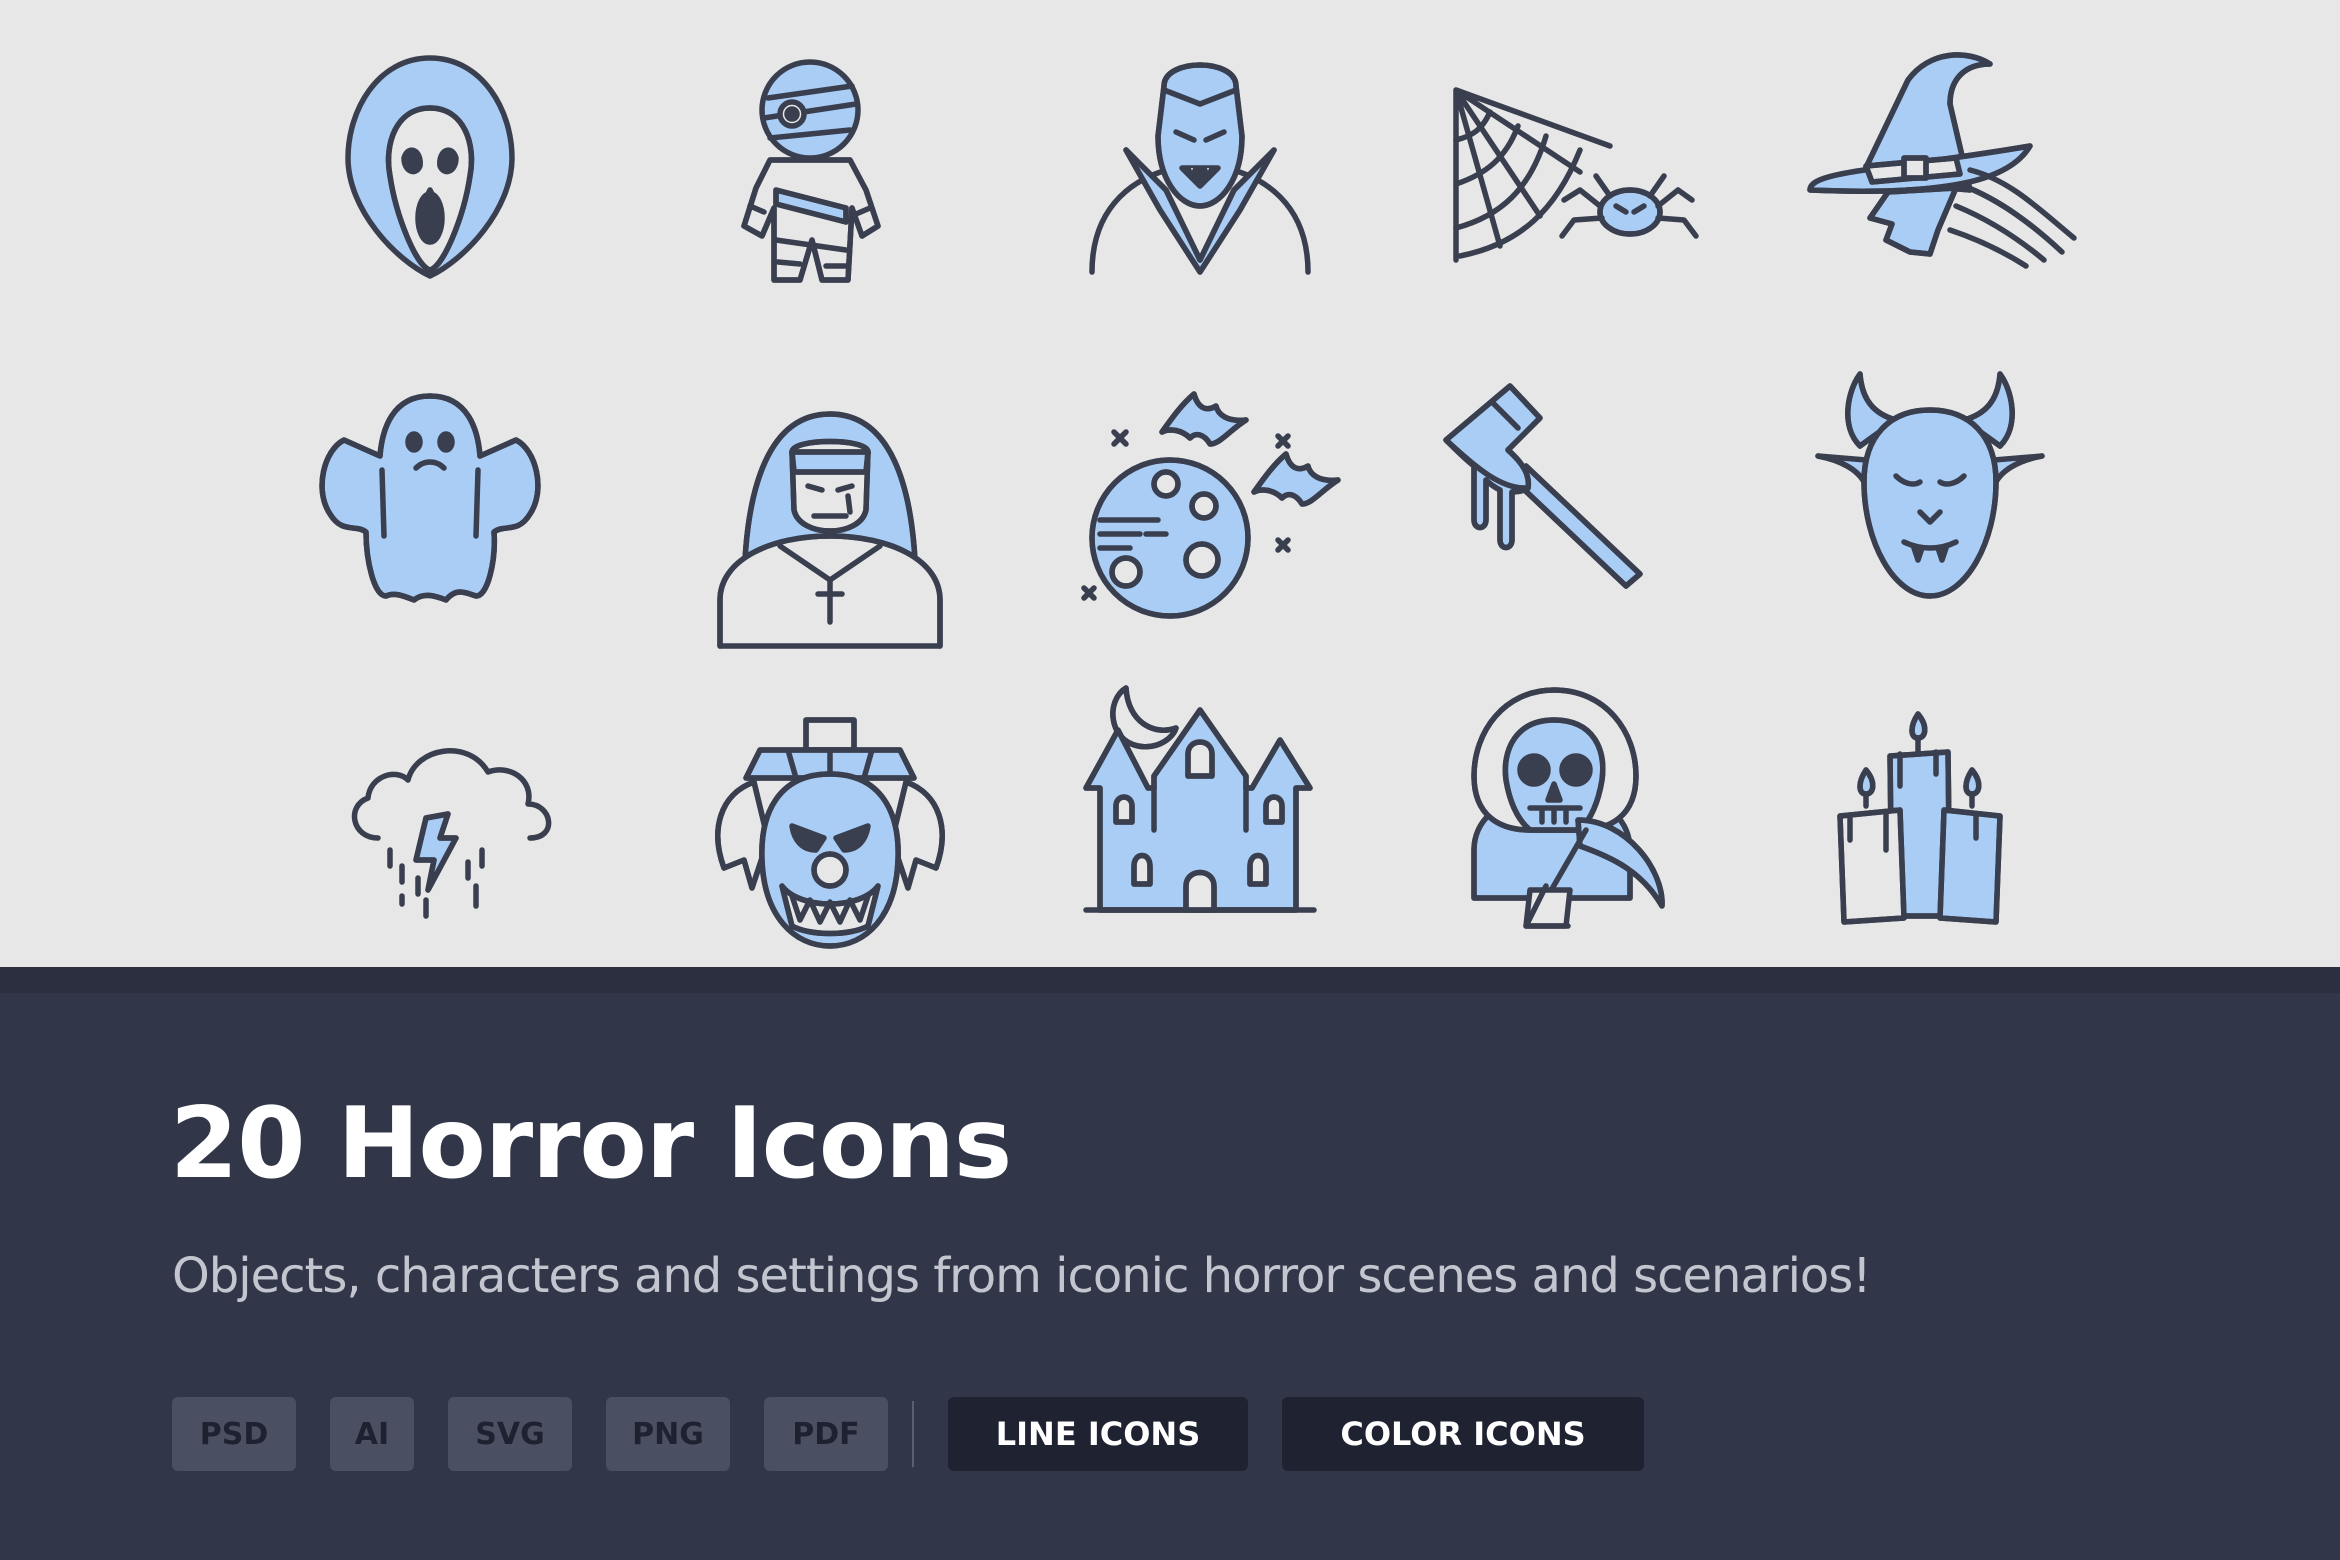 This screenshot has height=1560, width=2340. Describe the element at coordinates (1560, 810) in the screenshot. I see `grim-reaper-icon` at that location.